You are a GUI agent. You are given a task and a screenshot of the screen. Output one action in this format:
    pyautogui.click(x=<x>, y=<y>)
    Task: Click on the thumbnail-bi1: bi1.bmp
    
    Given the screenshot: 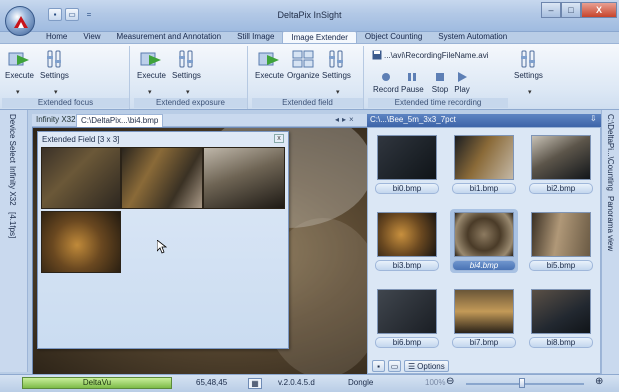 What is the action you would take?
    pyautogui.click(x=484, y=164)
    